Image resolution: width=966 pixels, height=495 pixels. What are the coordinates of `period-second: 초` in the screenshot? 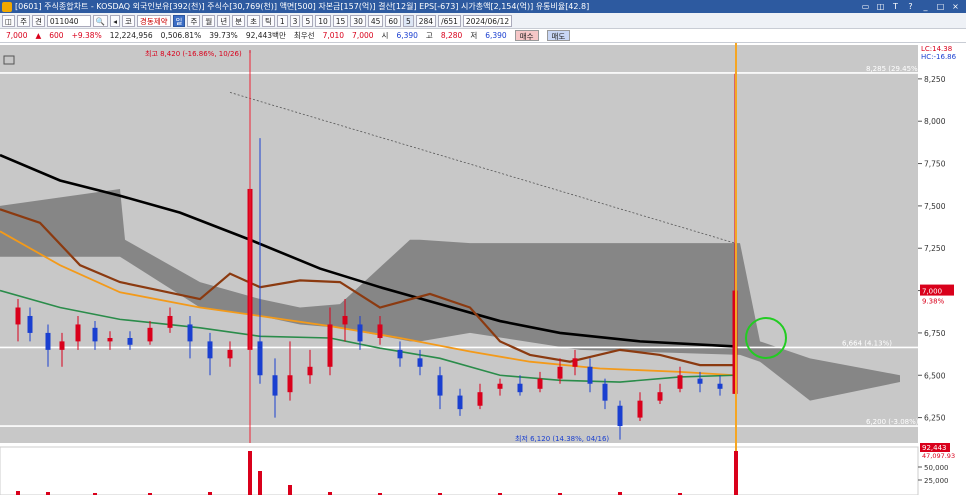 It's located at (253, 20).